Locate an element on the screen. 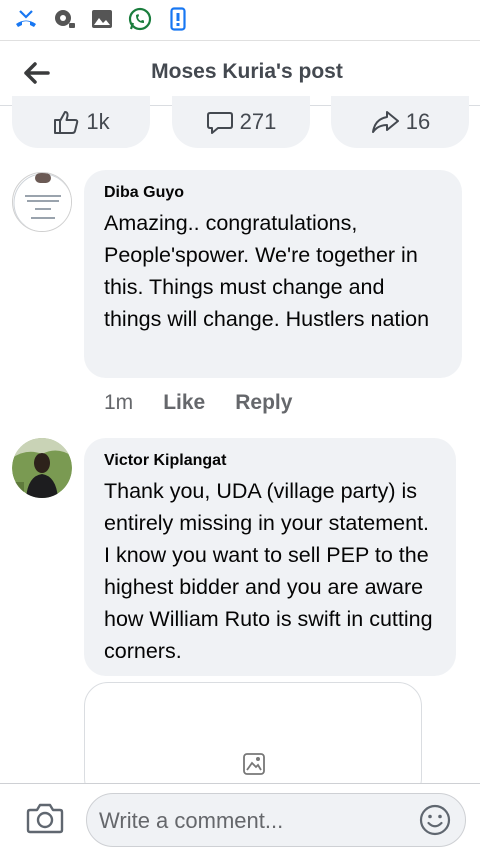 Image resolution: width=480 pixels, height=854 pixels. comment-count: 271 is located at coordinates (258, 121).